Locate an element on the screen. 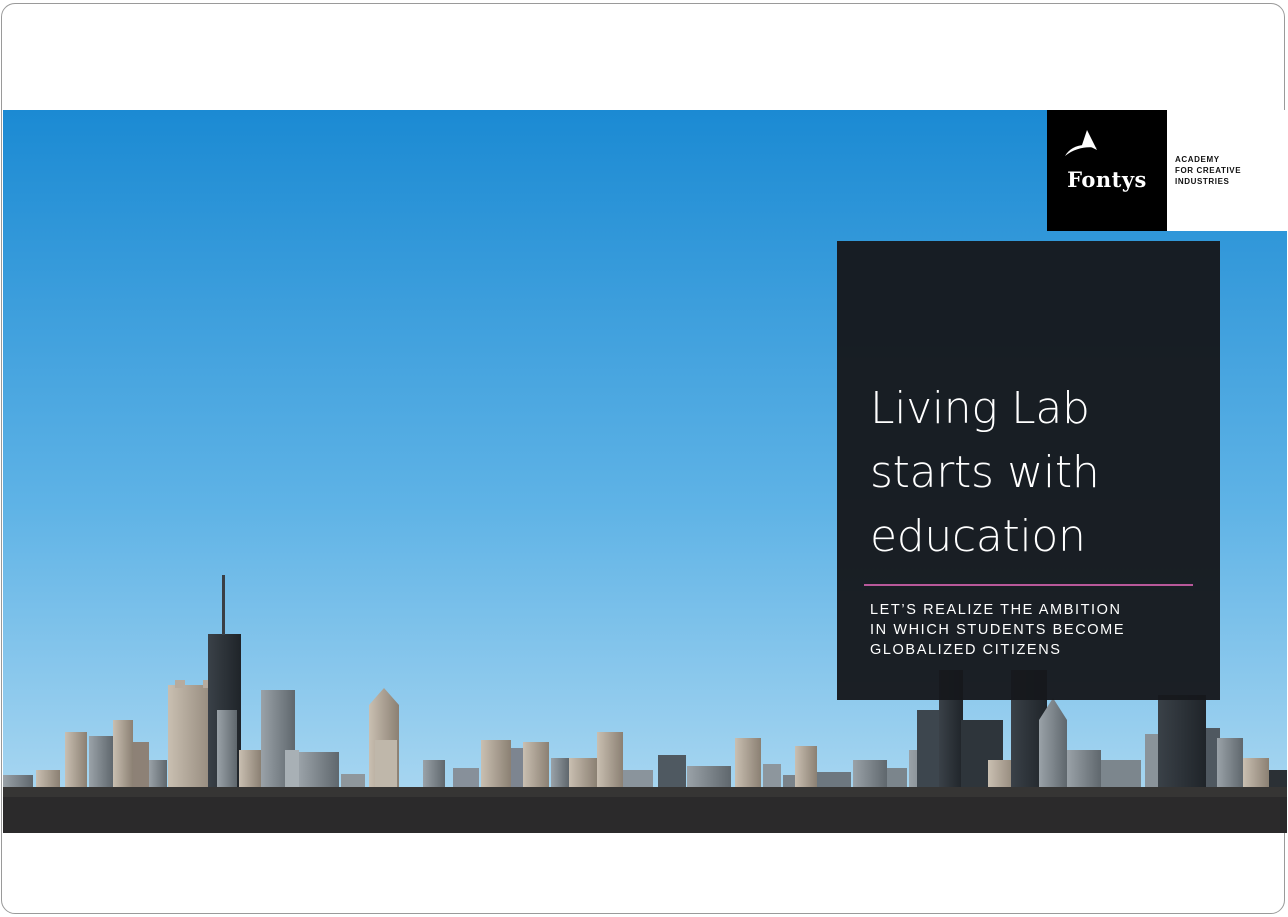  logo-line-2: FOR CREATIVE is located at coordinates (1208, 170).